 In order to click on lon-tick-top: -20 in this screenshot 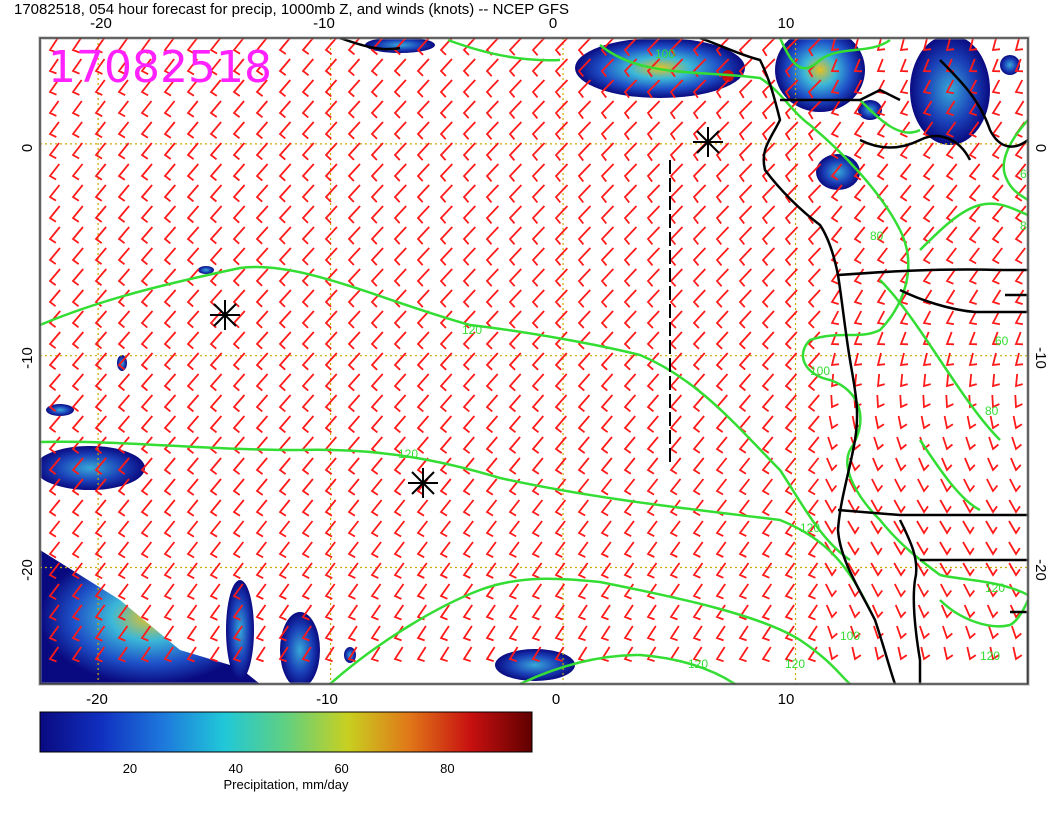, I will do `click(101, 23)`.